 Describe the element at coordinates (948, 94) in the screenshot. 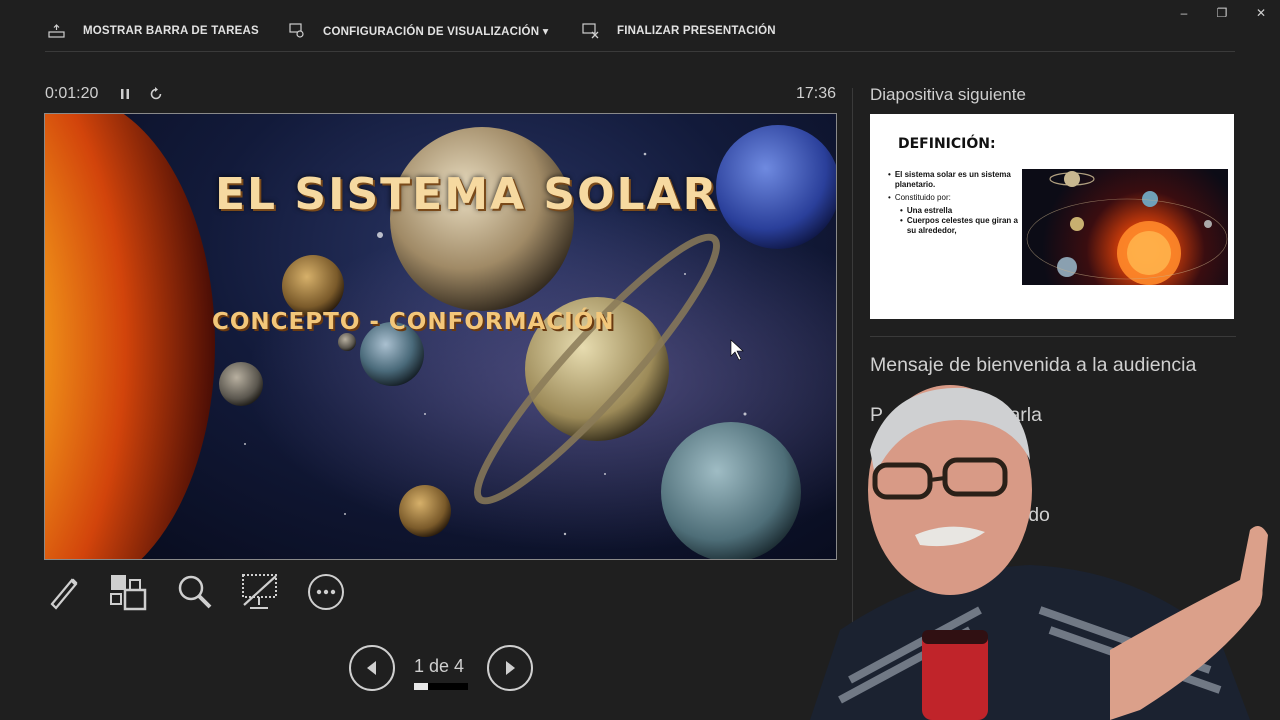

I see `next-slide-label: Diapositiva siguiente` at that location.